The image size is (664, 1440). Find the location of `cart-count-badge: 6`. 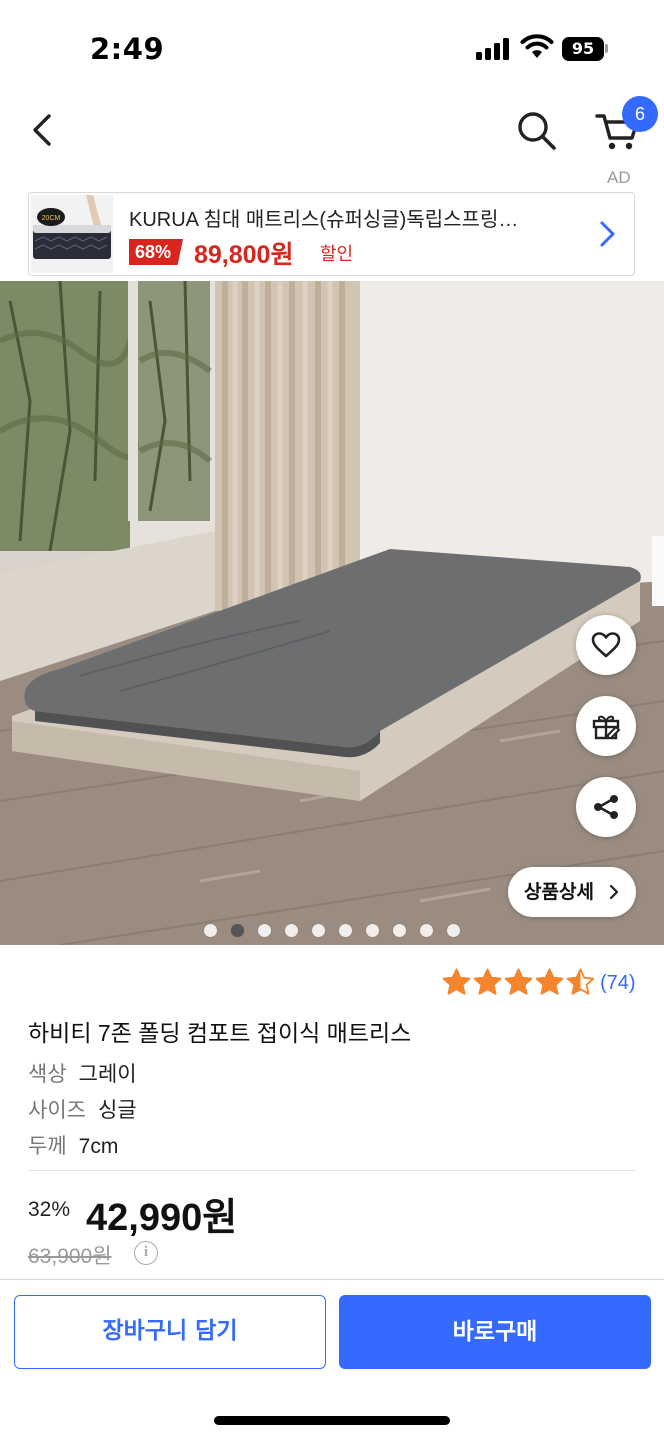

cart-count-badge: 6 is located at coordinates (640, 114).